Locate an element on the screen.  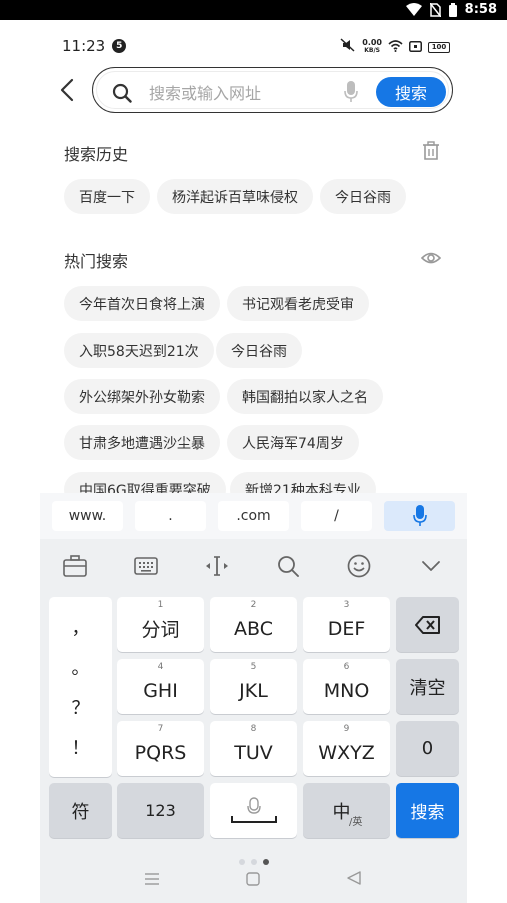
key-7: 7 PQRS is located at coordinates (160, 748).